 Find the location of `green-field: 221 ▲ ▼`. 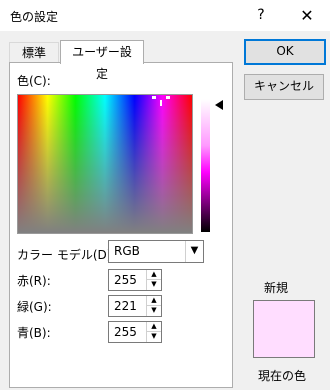

green-field: 221 ▲ ▼ is located at coordinates (135, 306).